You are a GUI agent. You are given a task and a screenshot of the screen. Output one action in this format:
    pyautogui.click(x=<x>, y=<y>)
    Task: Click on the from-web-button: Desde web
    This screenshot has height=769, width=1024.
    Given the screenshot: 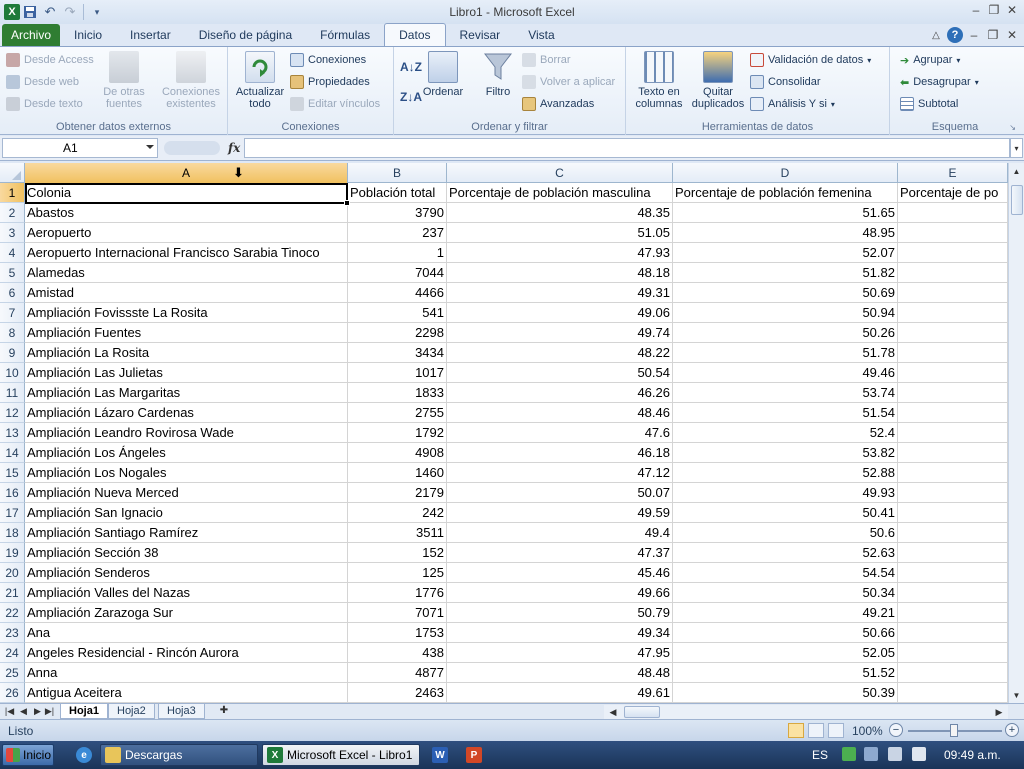 What is the action you would take?
    pyautogui.click(x=42, y=82)
    